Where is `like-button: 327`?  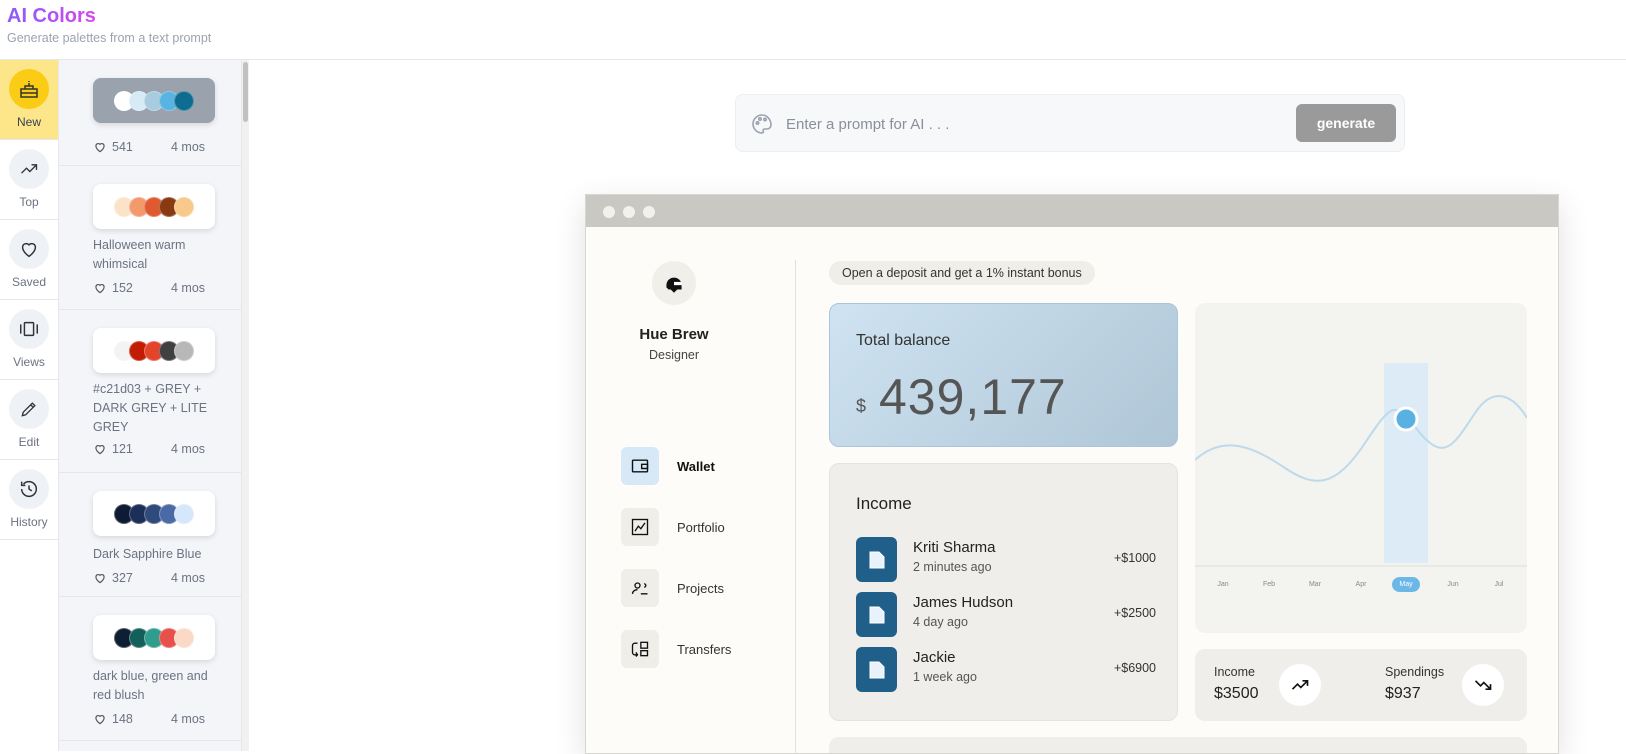
like-button: 327 is located at coordinates (132, 578).